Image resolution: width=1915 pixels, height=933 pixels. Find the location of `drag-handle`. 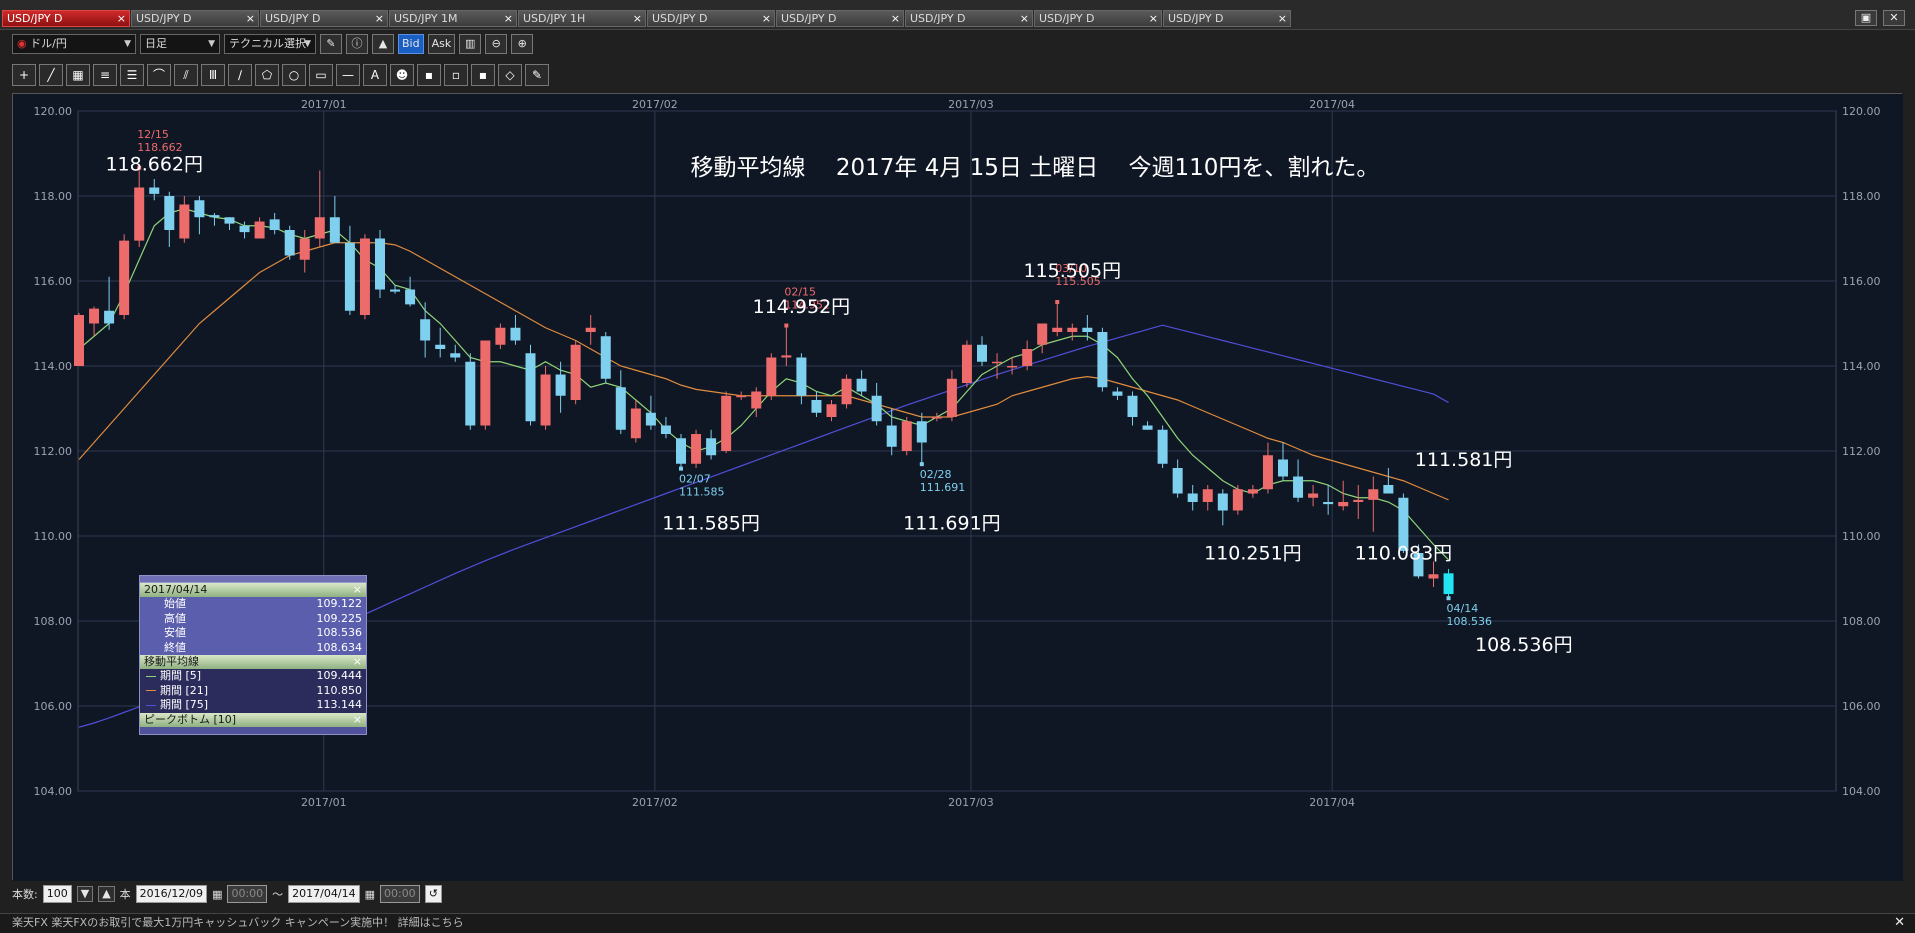

drag-handle is located at coordinates (253, 579).